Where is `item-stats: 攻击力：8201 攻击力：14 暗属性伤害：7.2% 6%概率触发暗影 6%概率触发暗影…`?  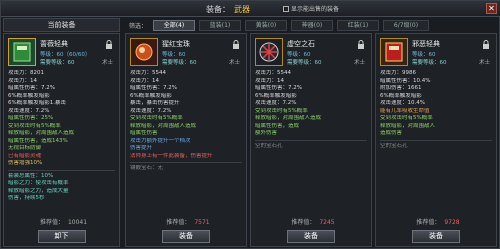 item-stats: 攻击力：8201 攻击力：14 暗属性伤害：7.2% 6%概率触发暗影 6%概率触发暗影… is located at coordinates (61, 136).